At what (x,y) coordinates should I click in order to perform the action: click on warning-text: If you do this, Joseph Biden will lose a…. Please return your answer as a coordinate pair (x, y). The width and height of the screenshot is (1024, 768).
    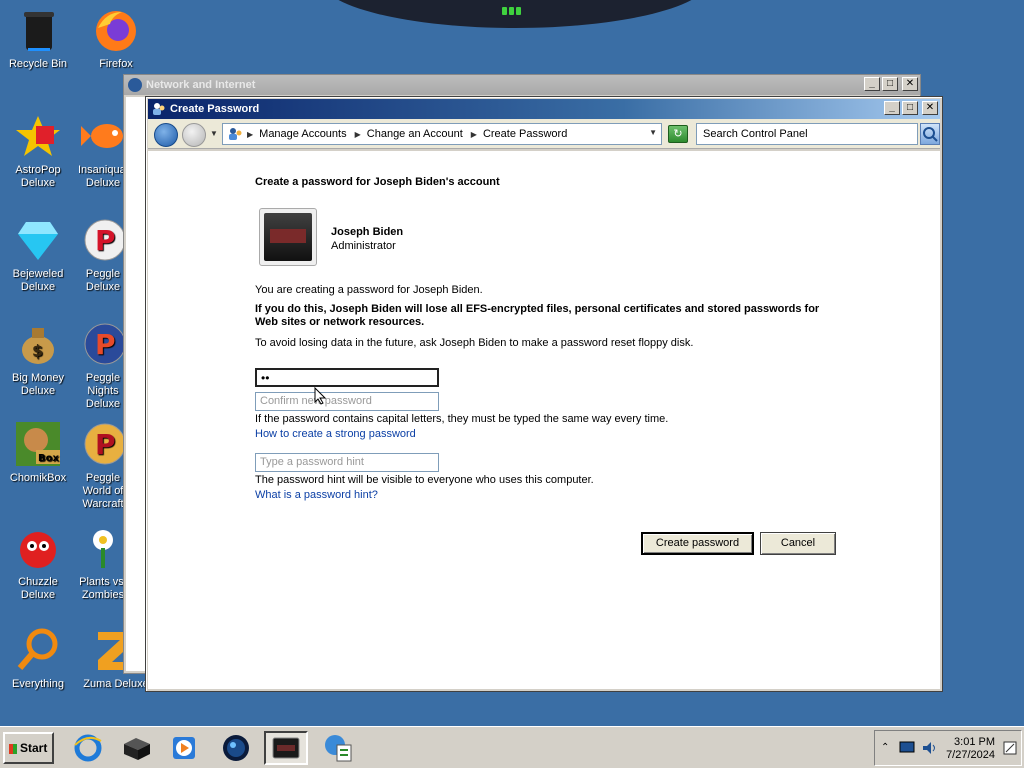
    Looking at the image, I should click on (537, 315).